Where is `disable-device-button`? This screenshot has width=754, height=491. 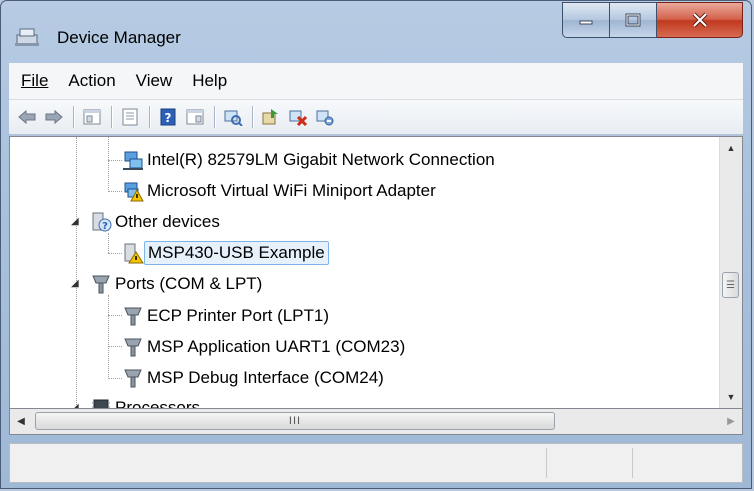
disable-device-button is located at coordinates (325, 117).